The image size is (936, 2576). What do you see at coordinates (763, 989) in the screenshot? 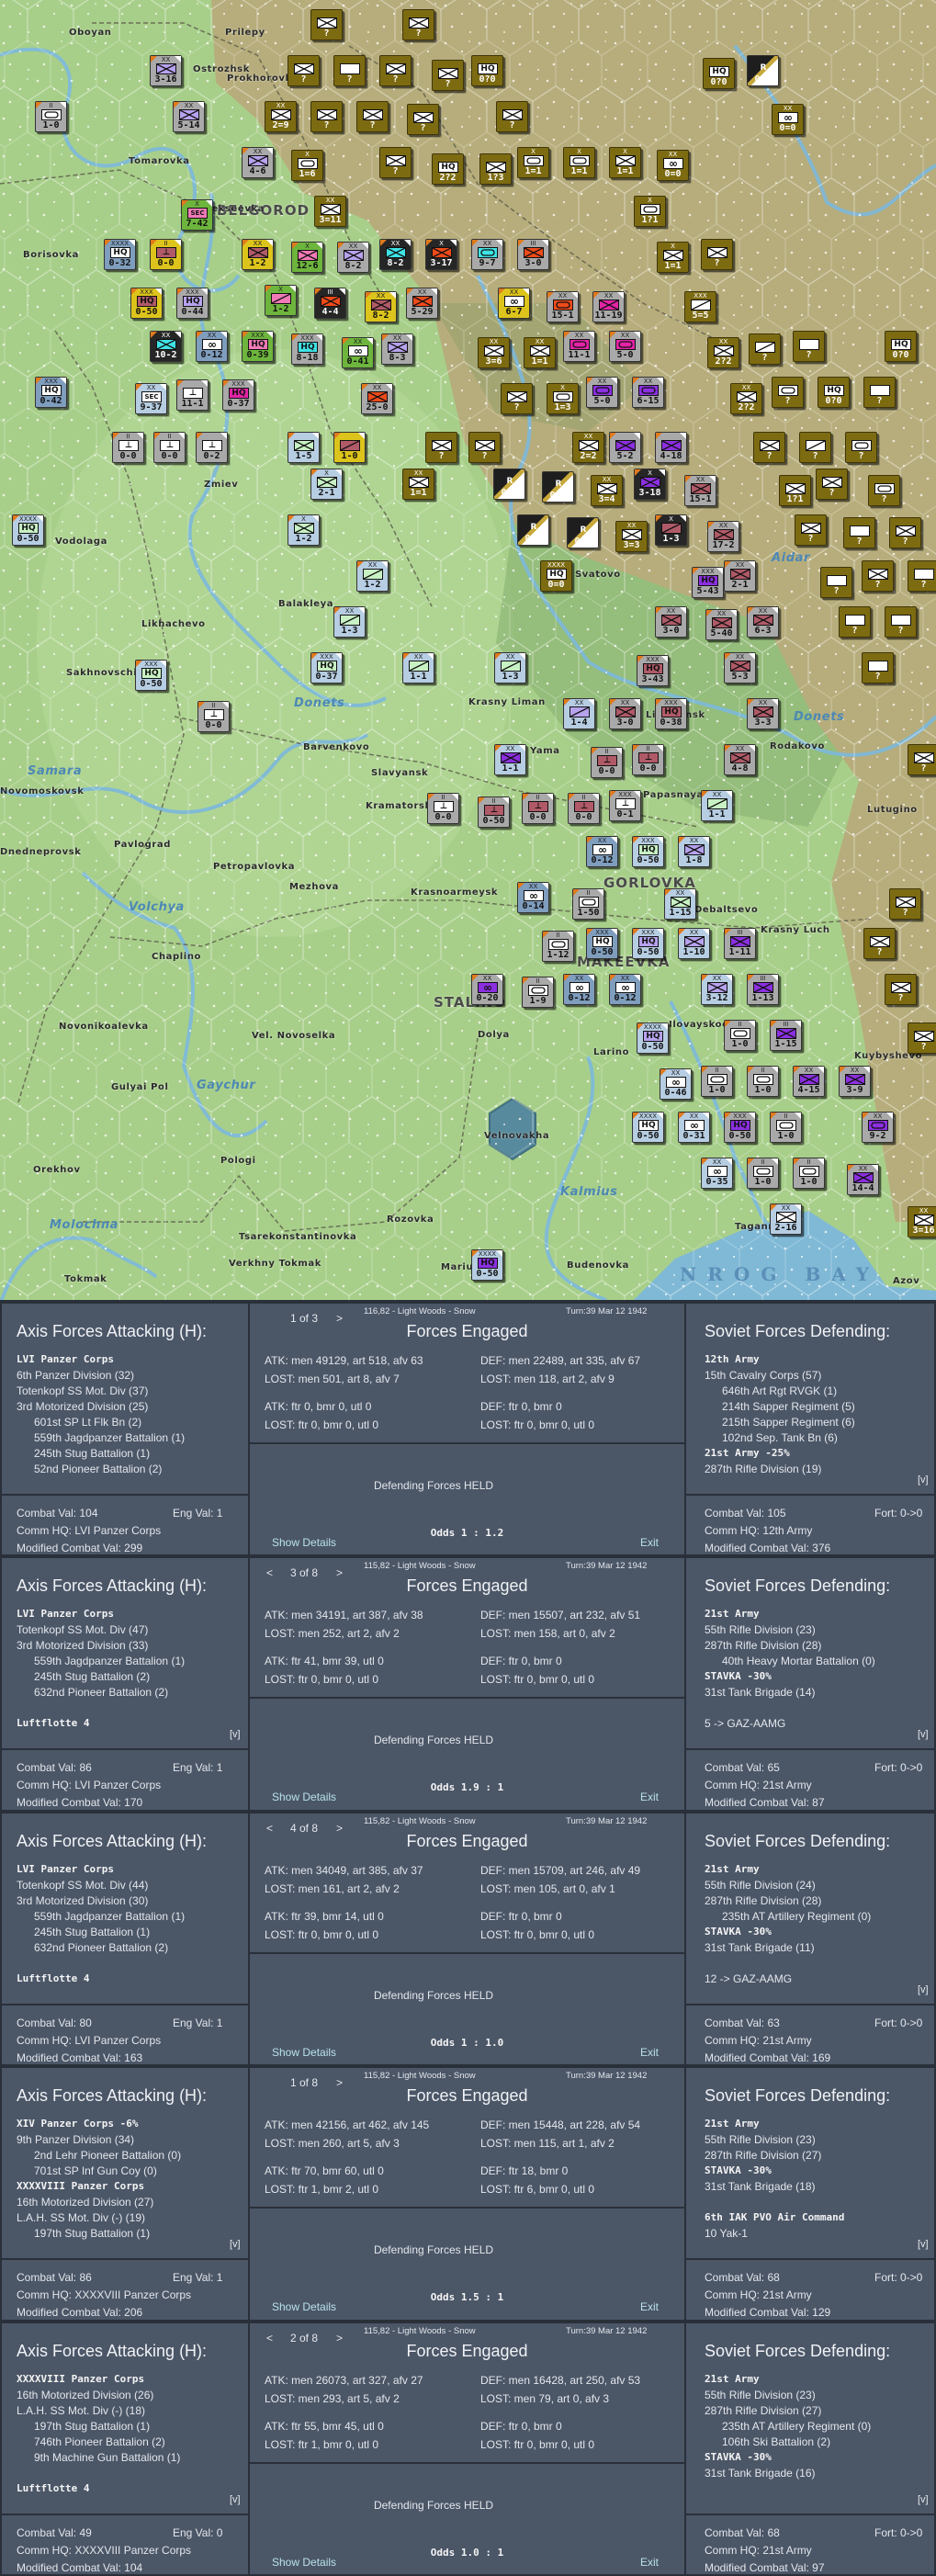
I see `unit-counter: III 1-13` at bounding box center [763, 989].